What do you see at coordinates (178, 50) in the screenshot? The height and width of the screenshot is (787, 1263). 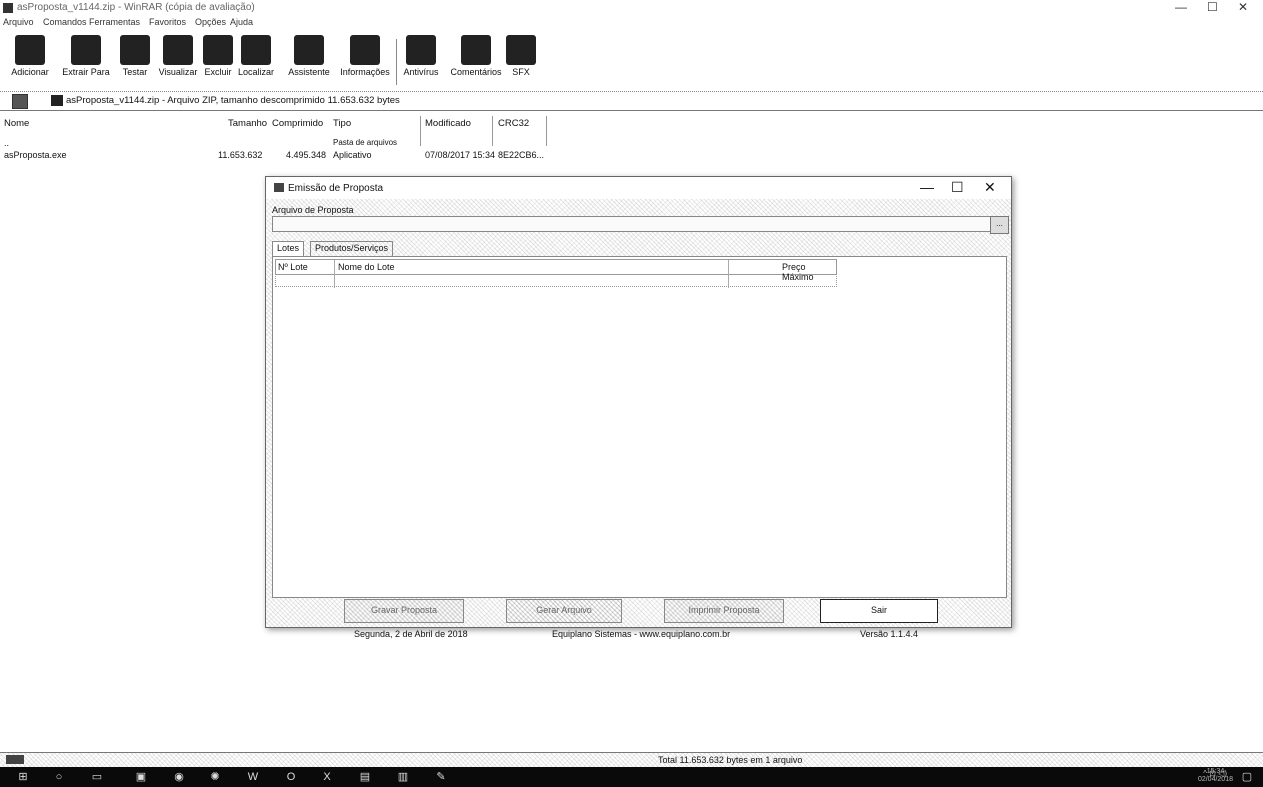 I see `view-icon` at bounding box center [178, 50].